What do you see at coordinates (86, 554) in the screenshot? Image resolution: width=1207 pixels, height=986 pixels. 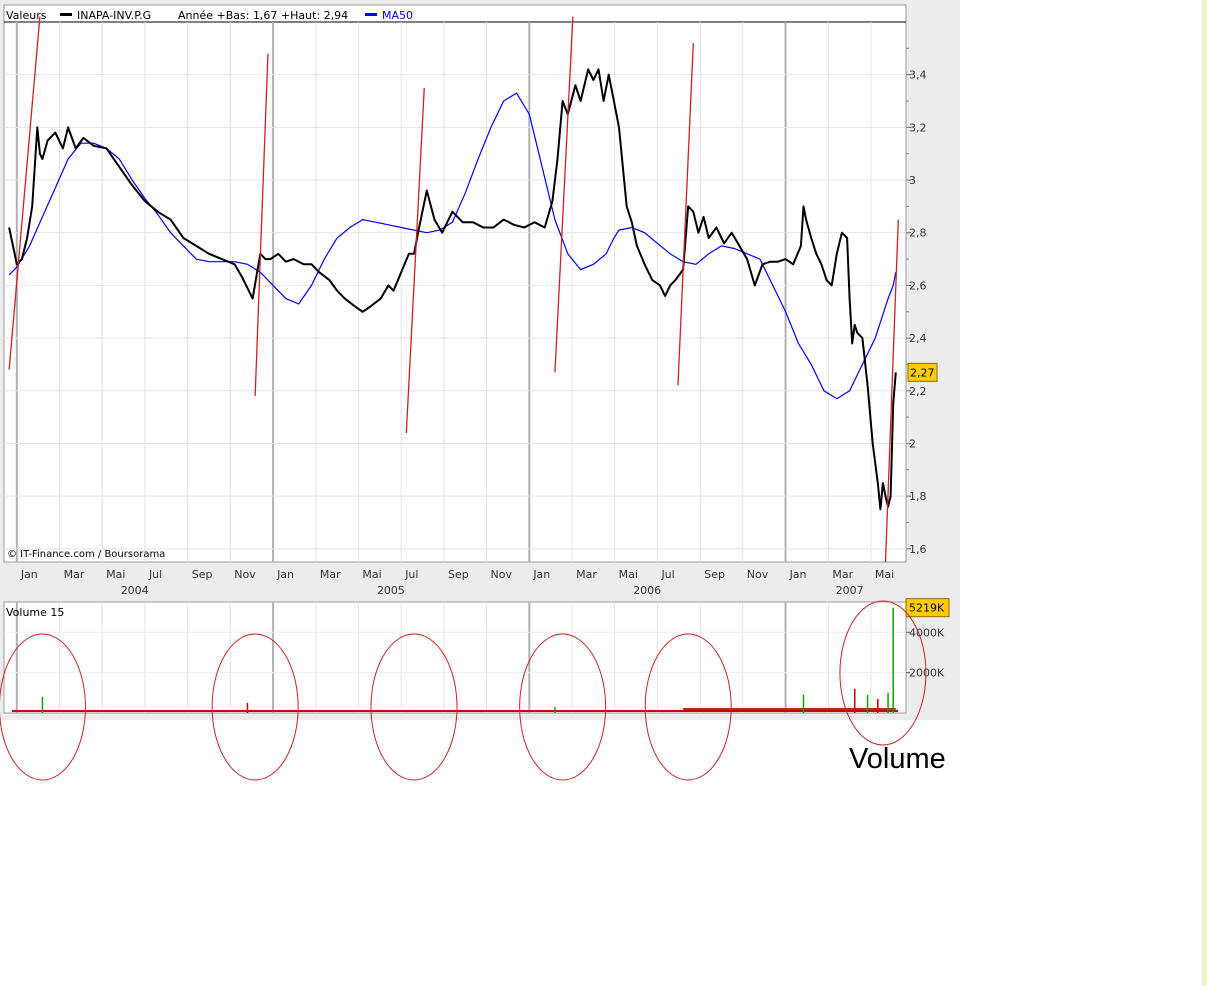 I see `chart-credit: © IT-Finance.com / Boursorama` at bounding box center [86, 554].